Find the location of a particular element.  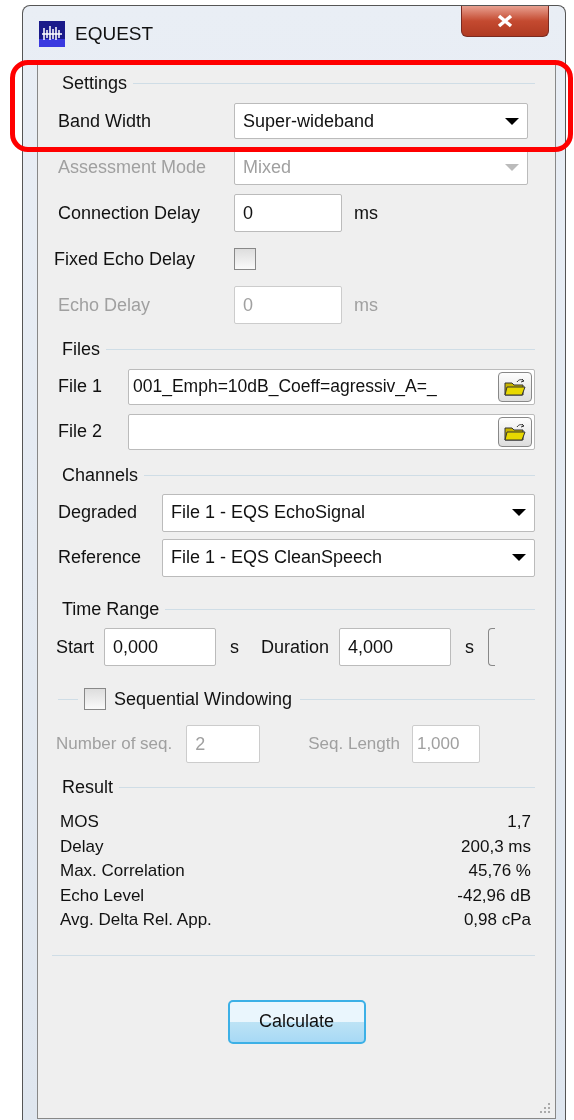

result-value: -42,96 dB is located at coordinates (494, 896).